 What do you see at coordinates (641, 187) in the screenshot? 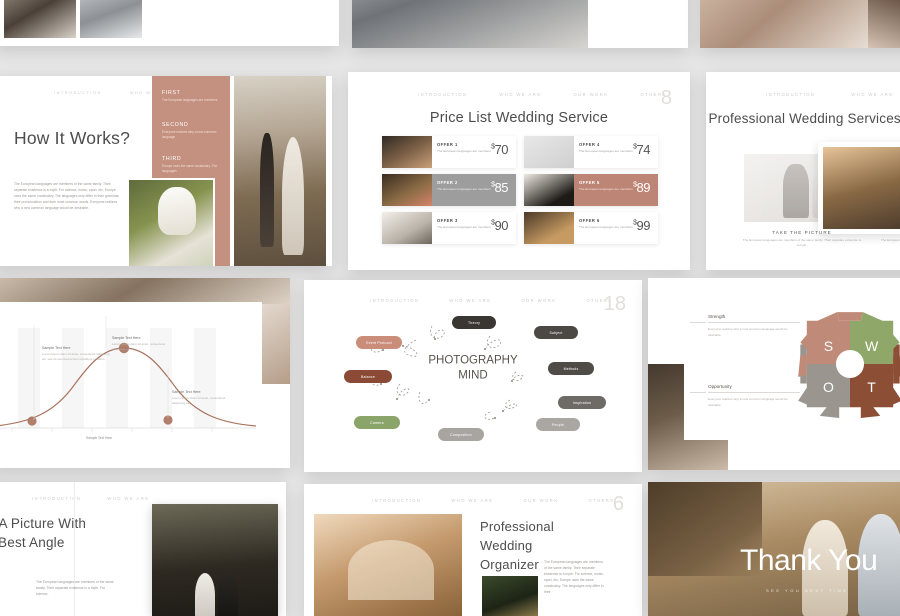
I see `offer-price: $89` at bounding box center [641, 187].